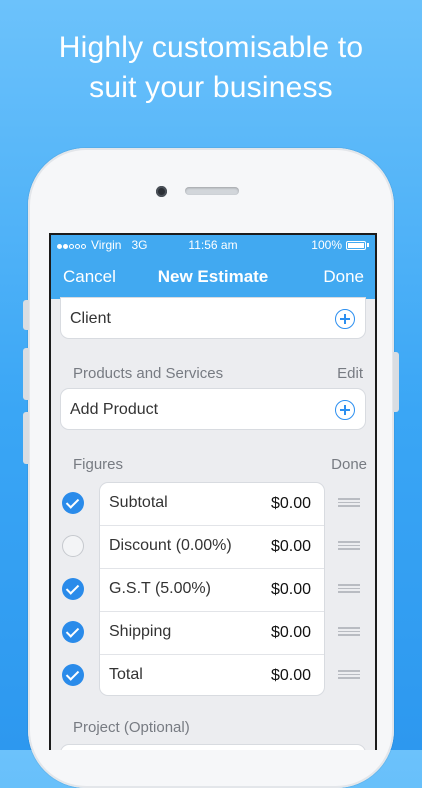  I want to click on client-field: Client, so click(213, 318).